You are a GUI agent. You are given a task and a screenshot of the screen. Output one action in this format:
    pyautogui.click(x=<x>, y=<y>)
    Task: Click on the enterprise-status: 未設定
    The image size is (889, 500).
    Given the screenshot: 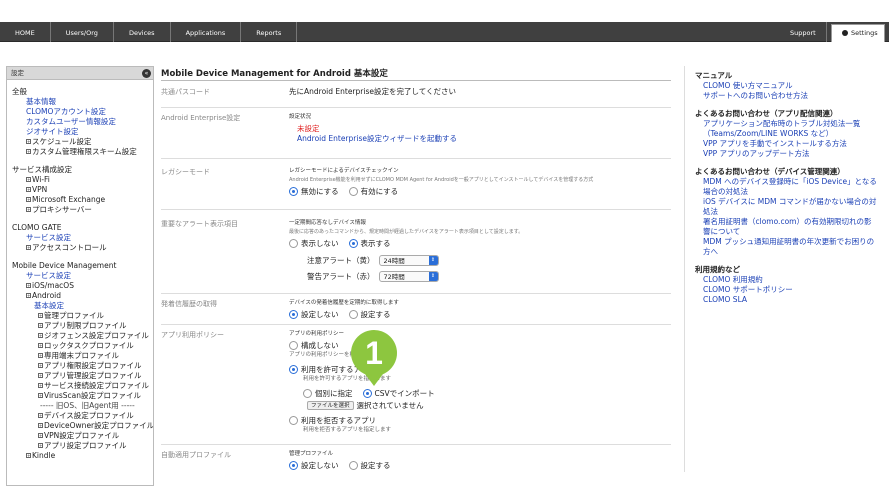 What is the action you would take?
    pyautogui.click(x=308, y=128)
    